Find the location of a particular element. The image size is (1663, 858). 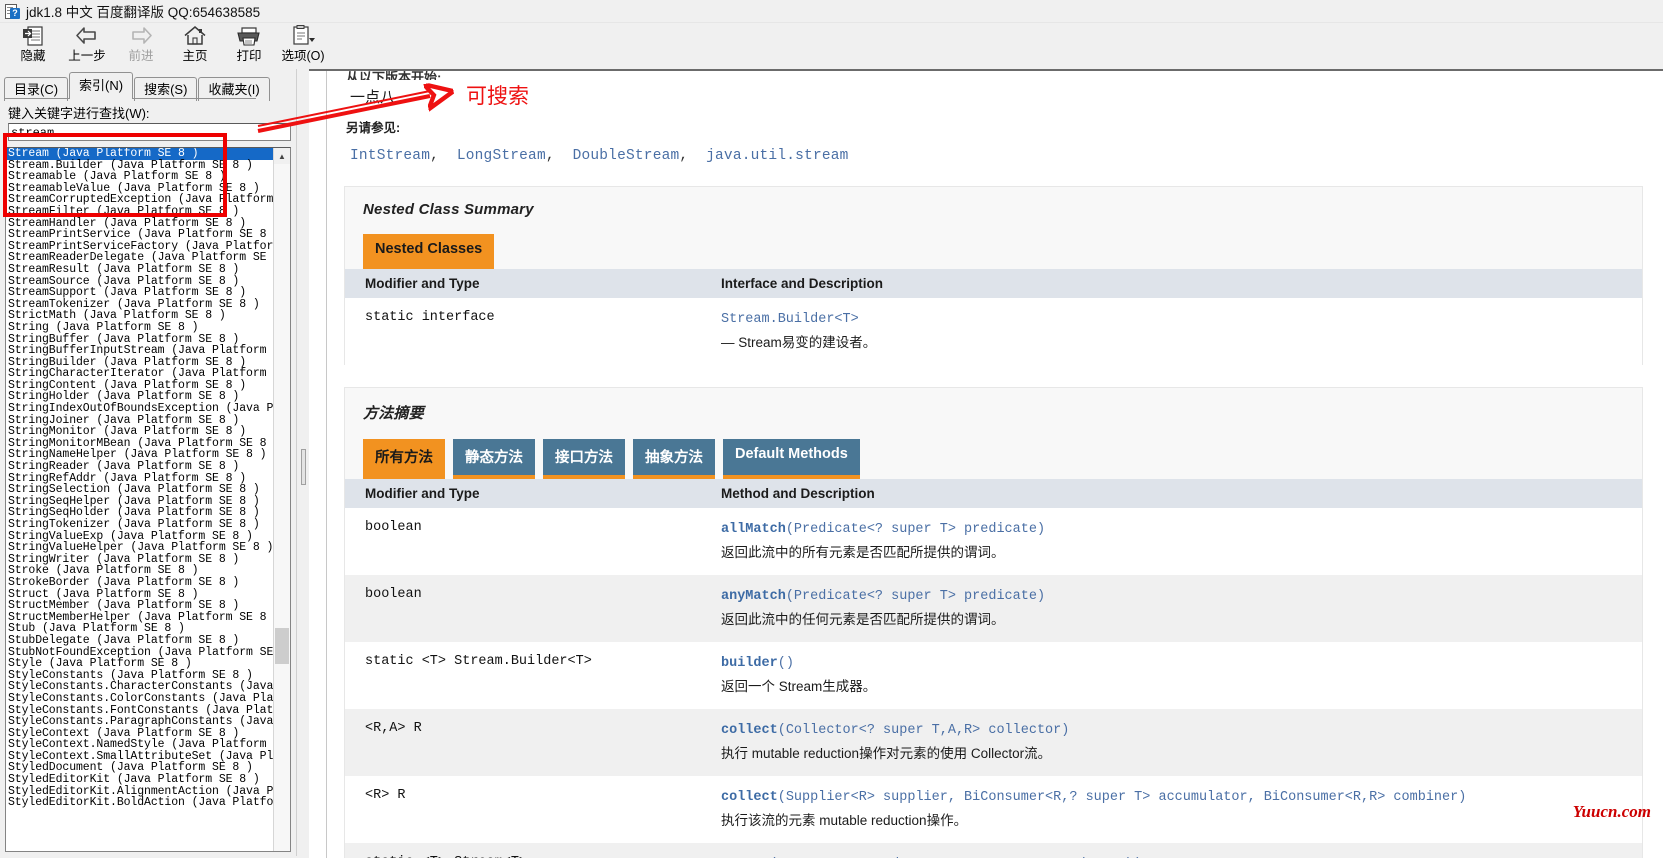

main-toolbar: 隐藏 上一步 前进 主页 is located at coordinates (831, 46).